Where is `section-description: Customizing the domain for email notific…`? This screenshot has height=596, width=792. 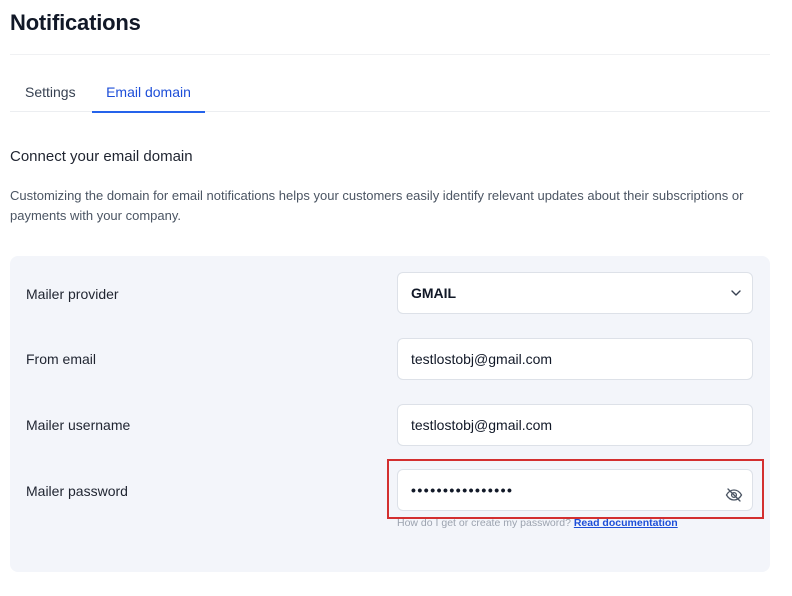 section-description: Customizing the domain for email notific… is located at coordinates (377, 205).